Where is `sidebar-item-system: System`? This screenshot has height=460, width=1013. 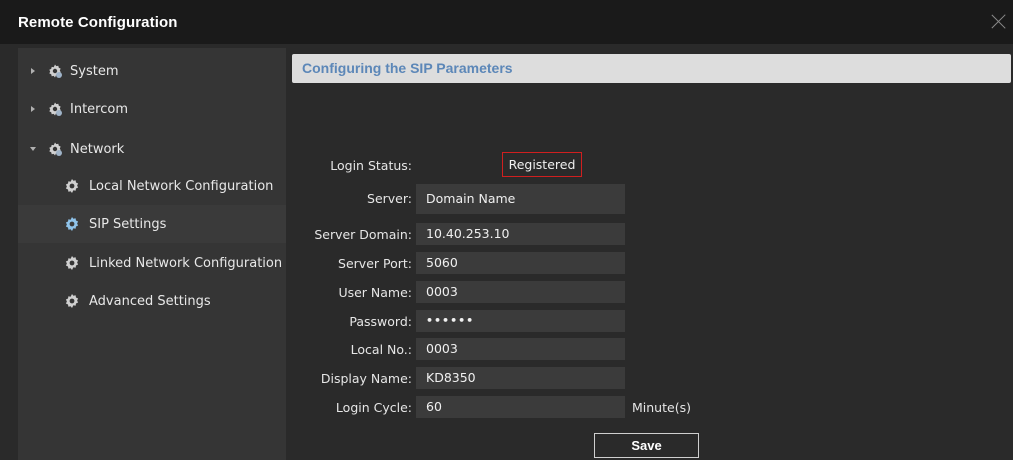
sidebar-item-system: System is located at coordinates (152, 71).